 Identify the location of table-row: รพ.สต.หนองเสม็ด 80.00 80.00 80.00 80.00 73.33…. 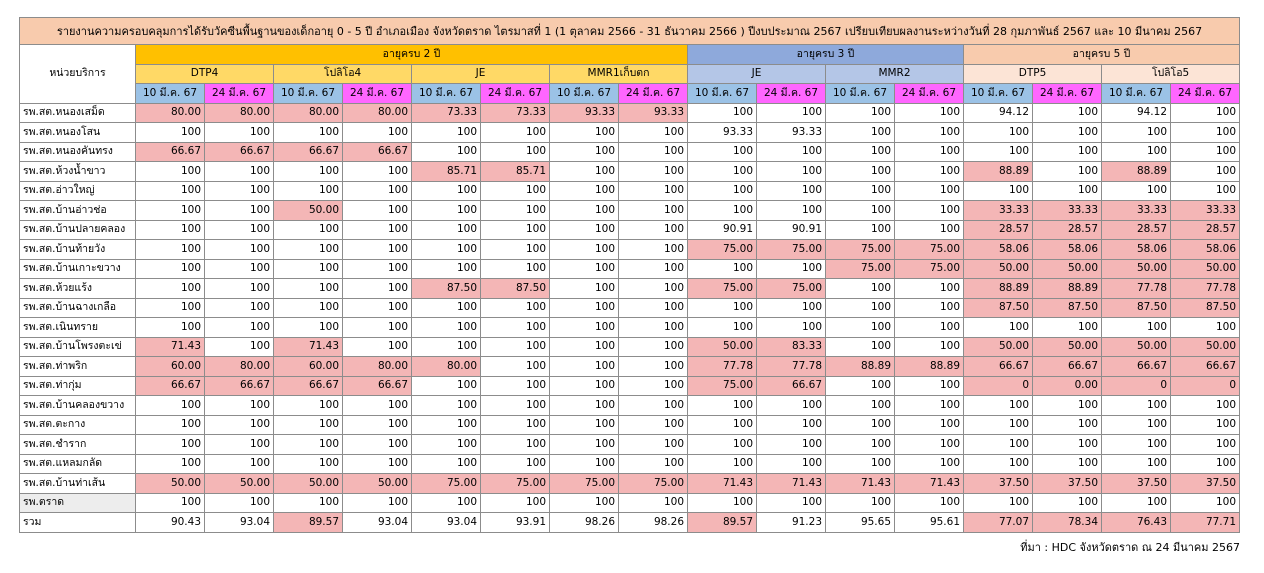
(629, 112).